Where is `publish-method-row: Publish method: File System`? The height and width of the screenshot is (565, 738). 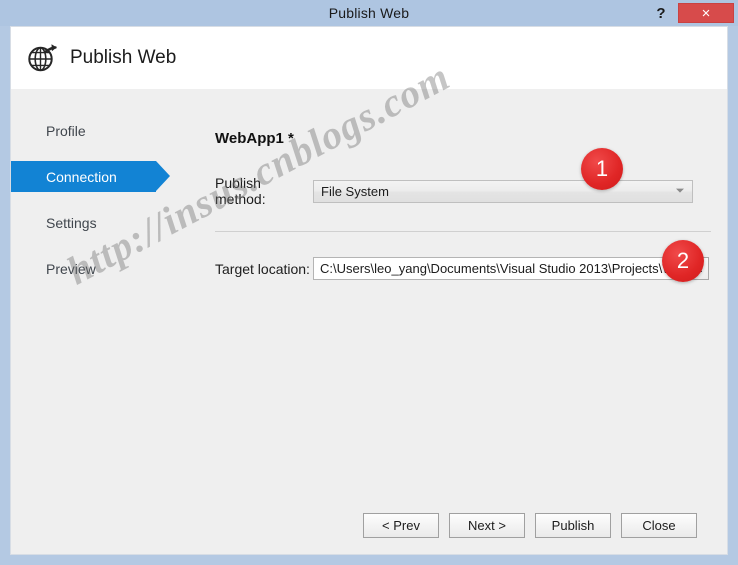
publish-method-row: Publish method: File System is located at coordinates (460, 191).